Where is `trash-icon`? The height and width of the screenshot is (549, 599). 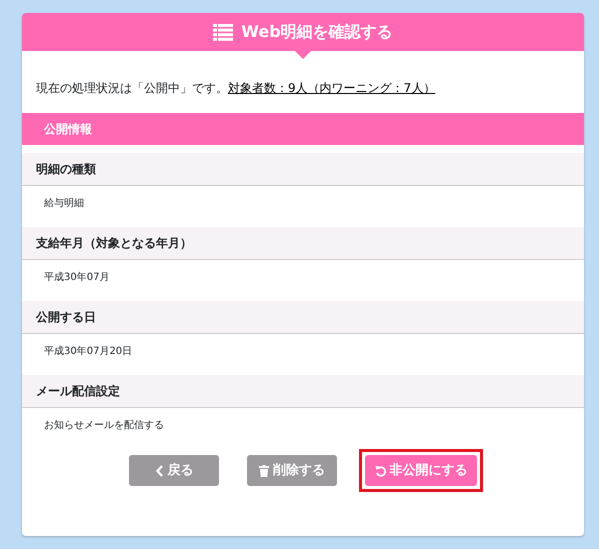 trash-icon is located at coordinates (264, 470).